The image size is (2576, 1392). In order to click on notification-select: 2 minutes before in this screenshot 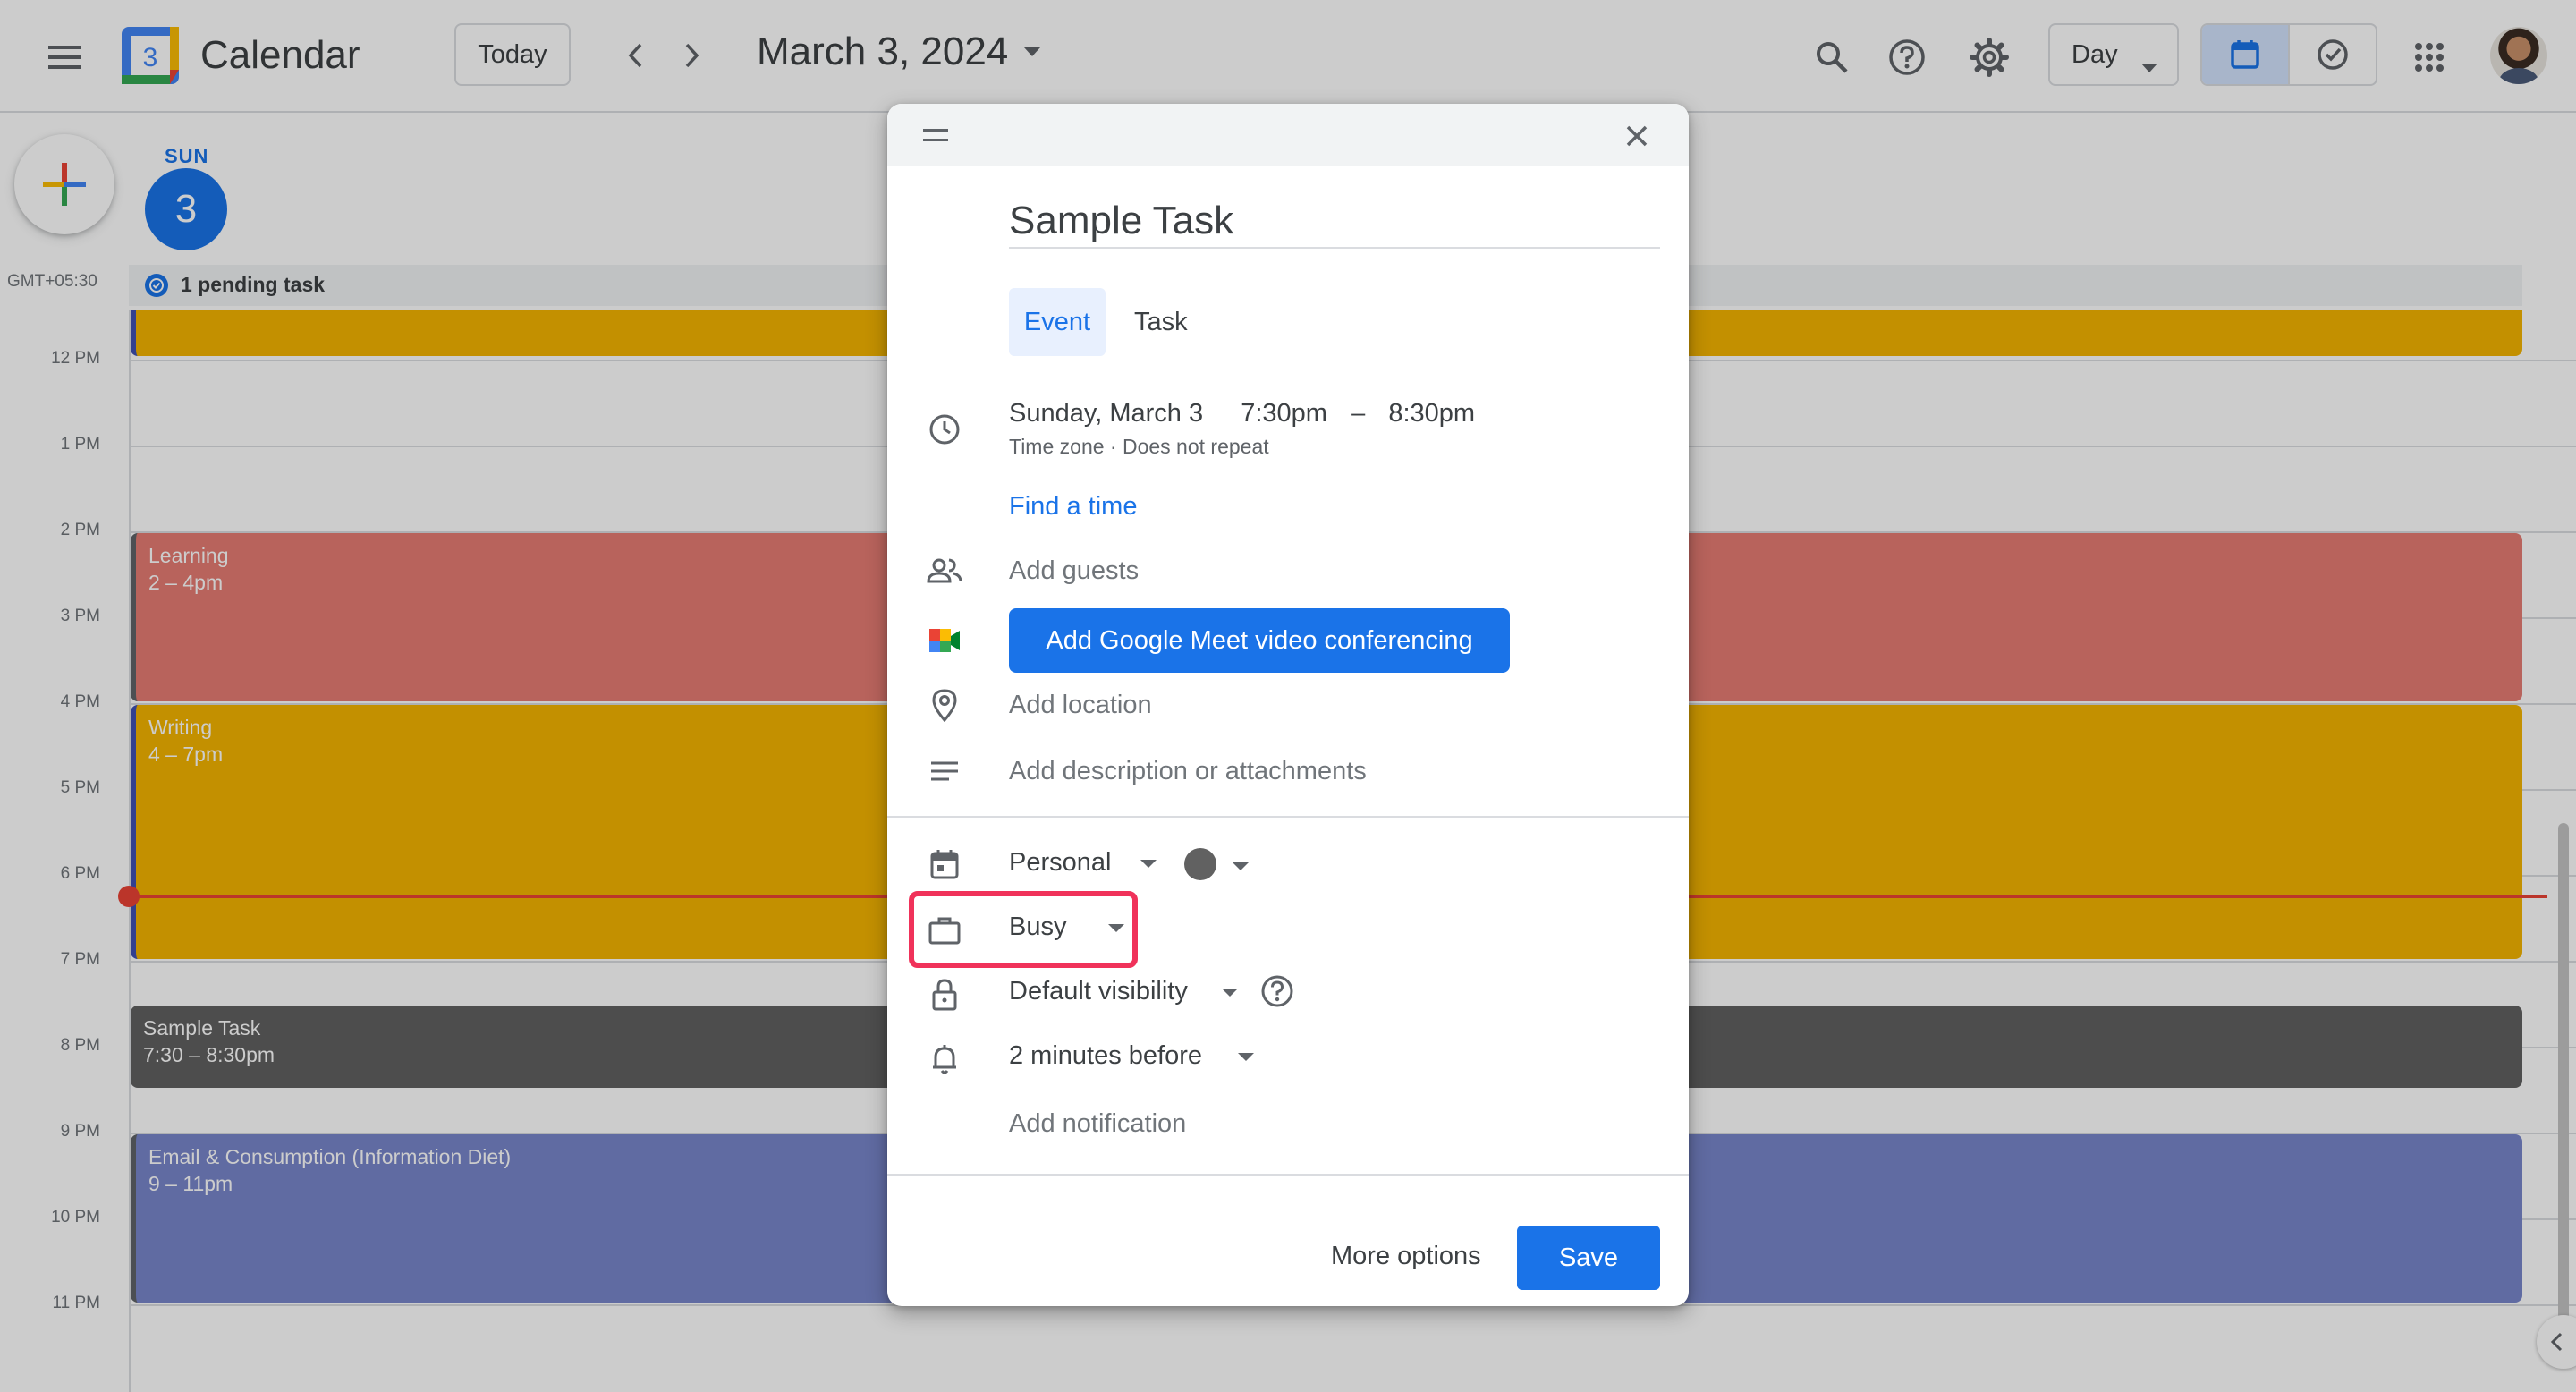, I will do `click(1132, 1056)`.